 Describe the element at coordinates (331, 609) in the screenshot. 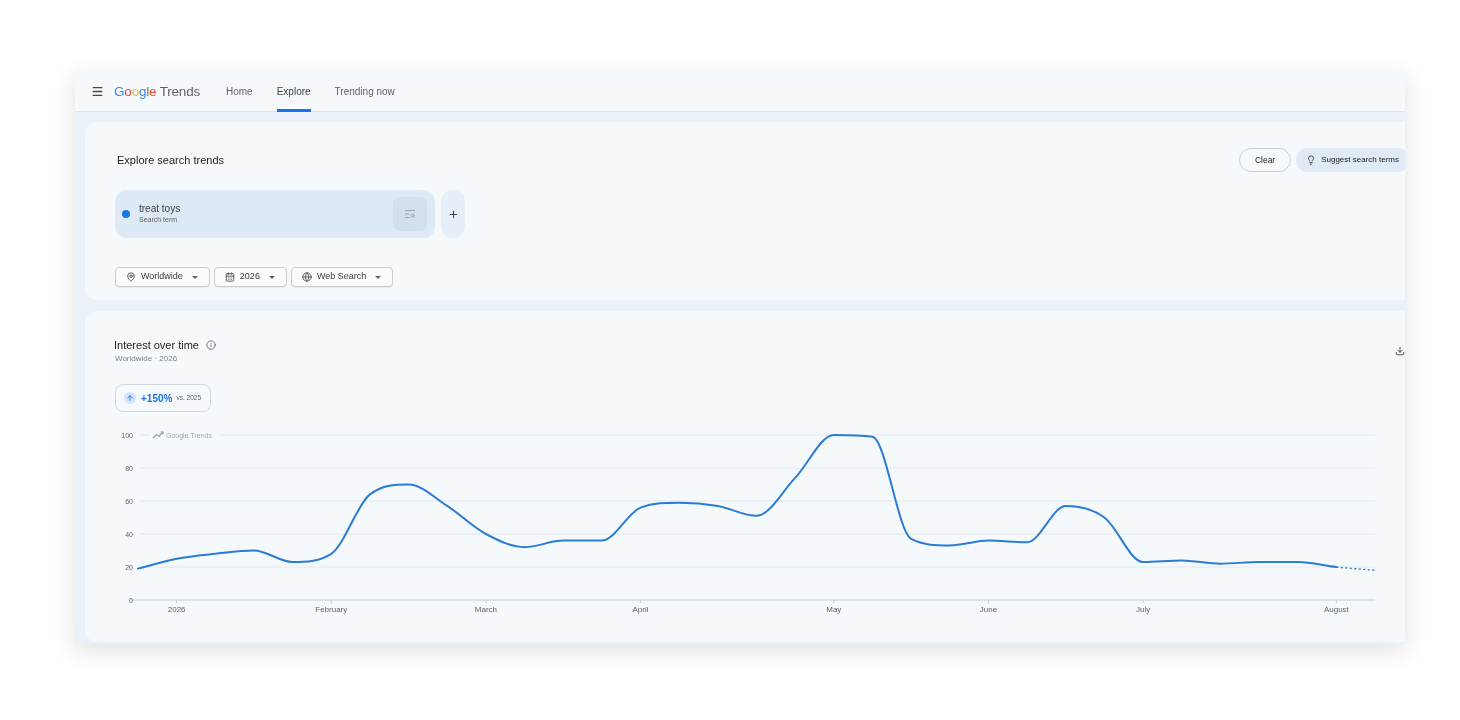

I see `x-axis-label: February` at that location.